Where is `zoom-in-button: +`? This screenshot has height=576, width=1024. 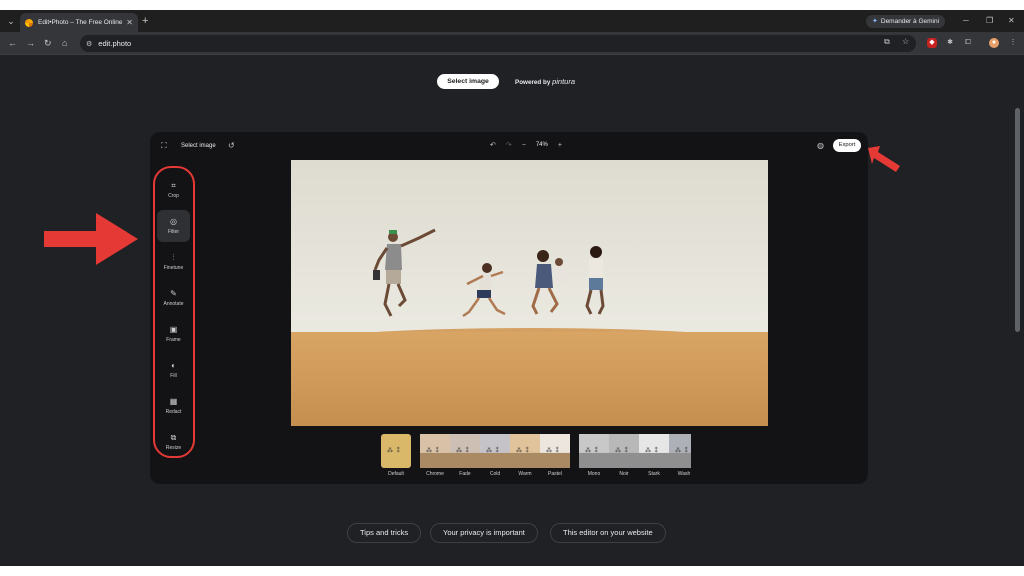 zoom-in-button: + is located at coordinates (560, 145).